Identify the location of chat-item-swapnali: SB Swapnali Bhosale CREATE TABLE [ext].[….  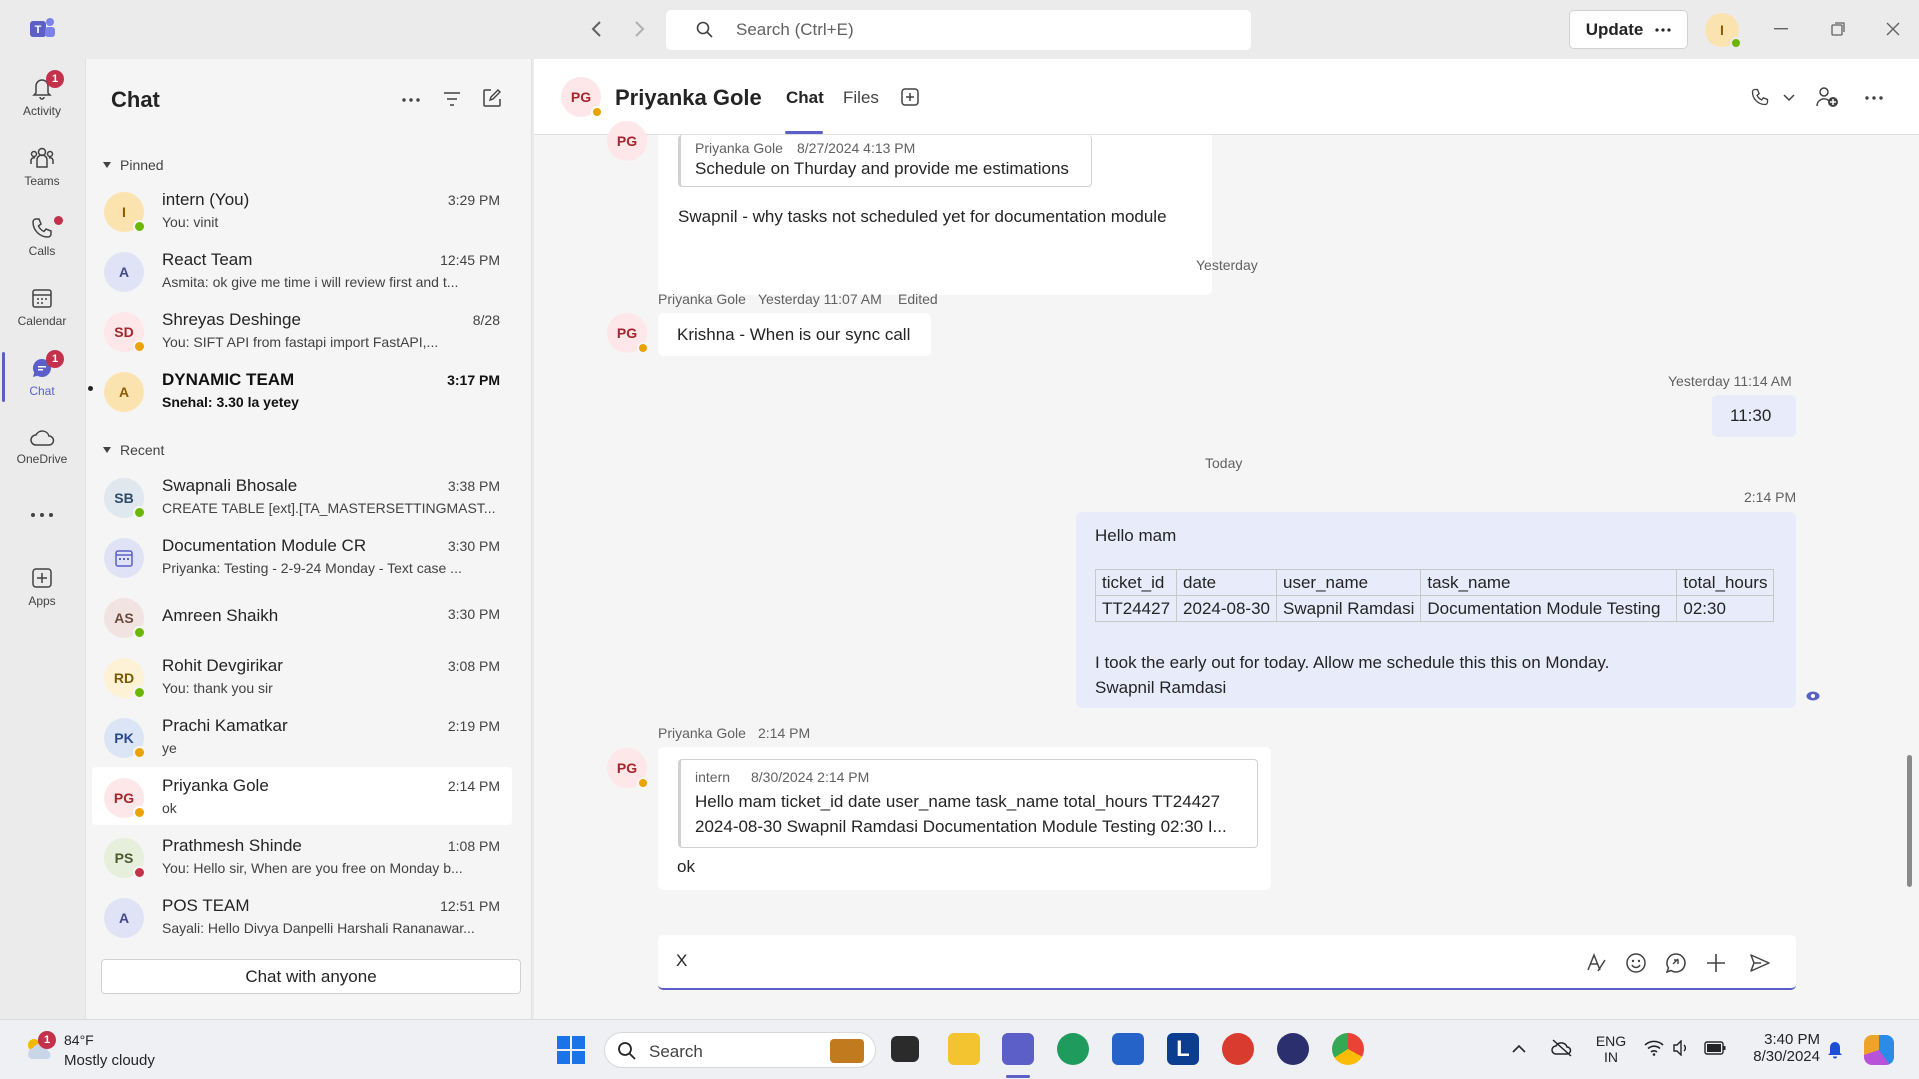
(302, 496).